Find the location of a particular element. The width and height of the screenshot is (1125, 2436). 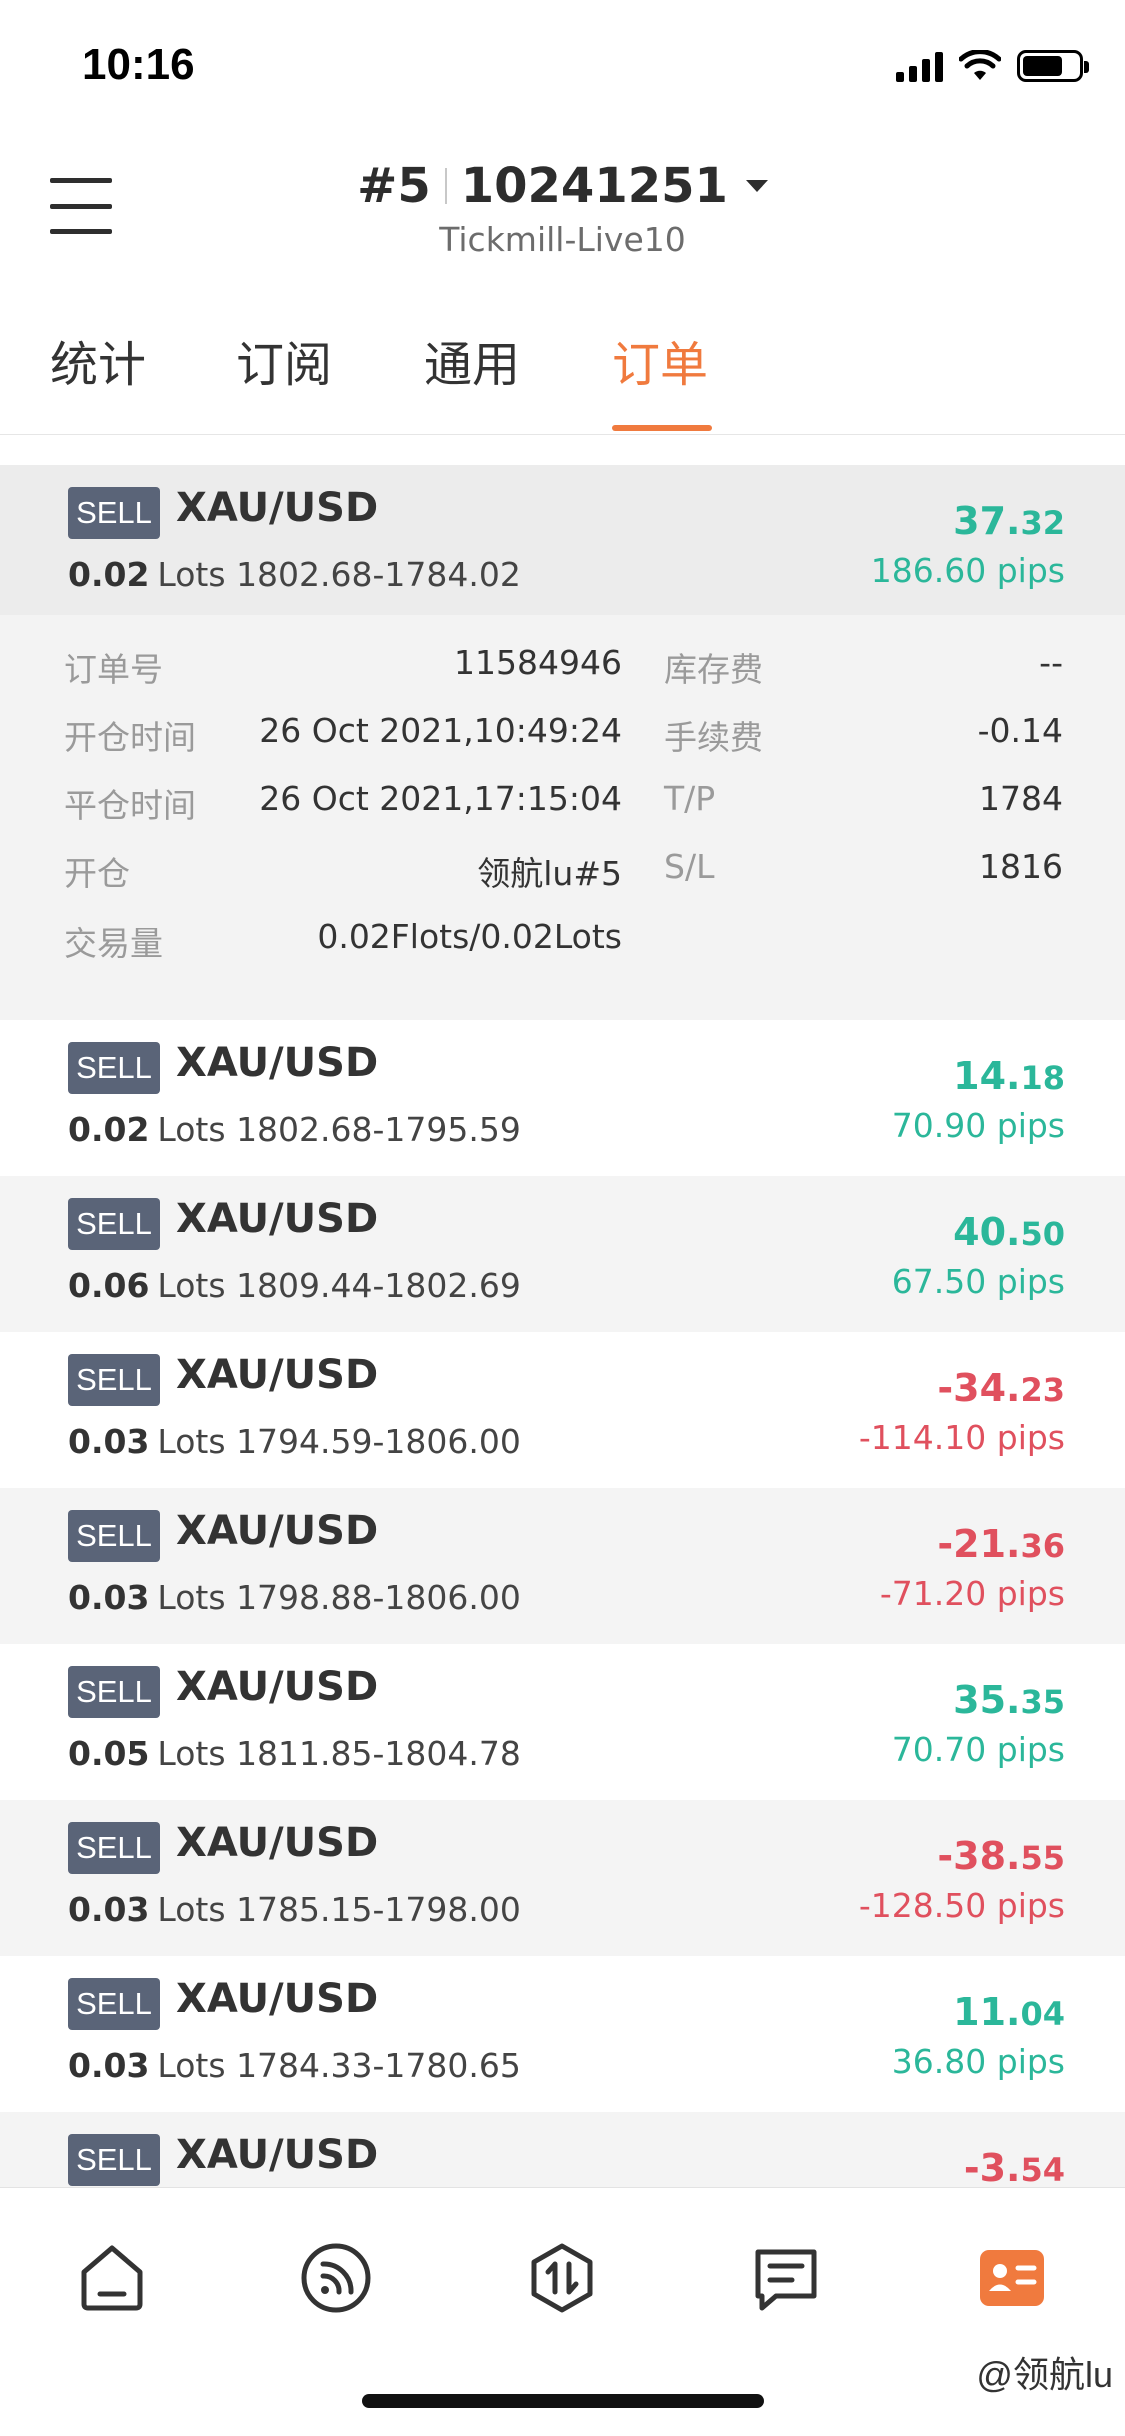

profit-value: 40.50 is located at coordinates (1009, 1232).